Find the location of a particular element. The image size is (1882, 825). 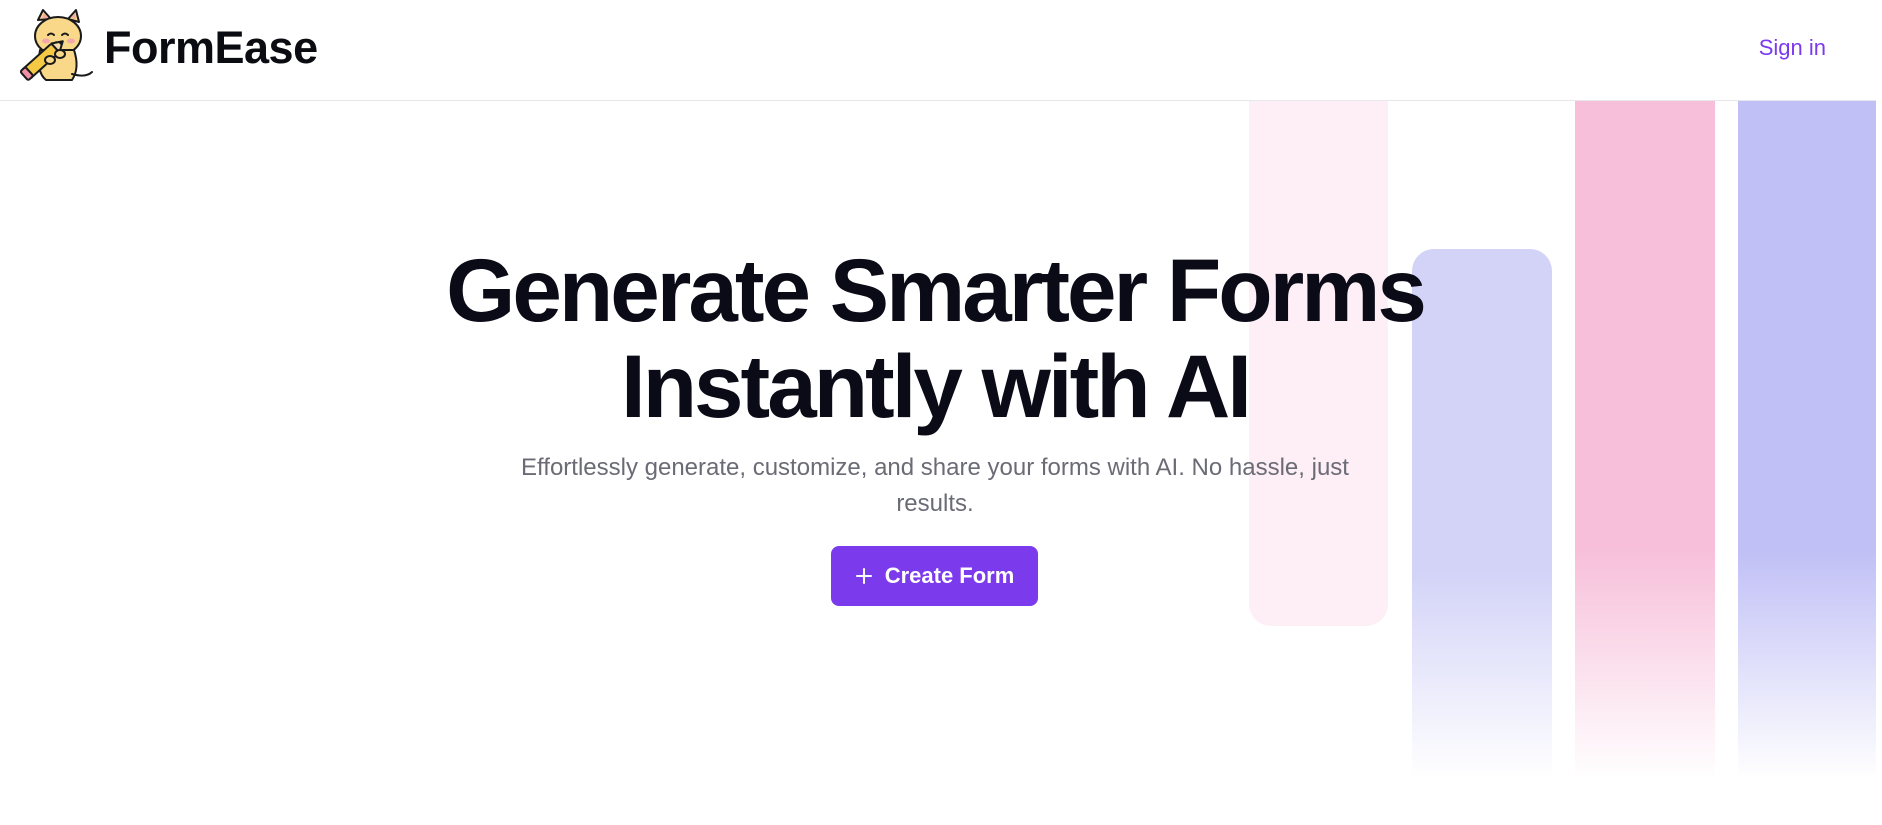

create-form-button: Create Form is located at coordinates (934, 576).